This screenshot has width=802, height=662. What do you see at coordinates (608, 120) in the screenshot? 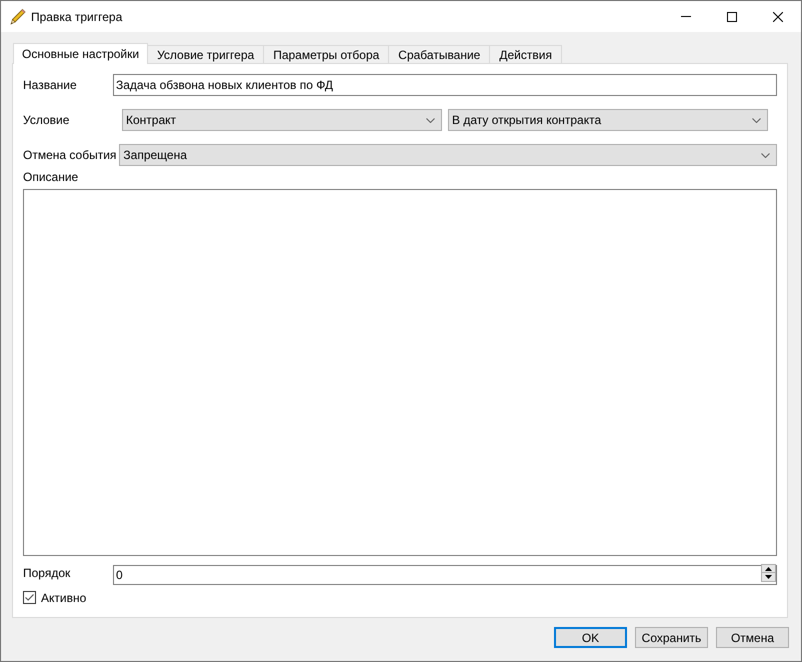
I see `dropdown: В дату открытия контракта` at bounding box center [608, 120].